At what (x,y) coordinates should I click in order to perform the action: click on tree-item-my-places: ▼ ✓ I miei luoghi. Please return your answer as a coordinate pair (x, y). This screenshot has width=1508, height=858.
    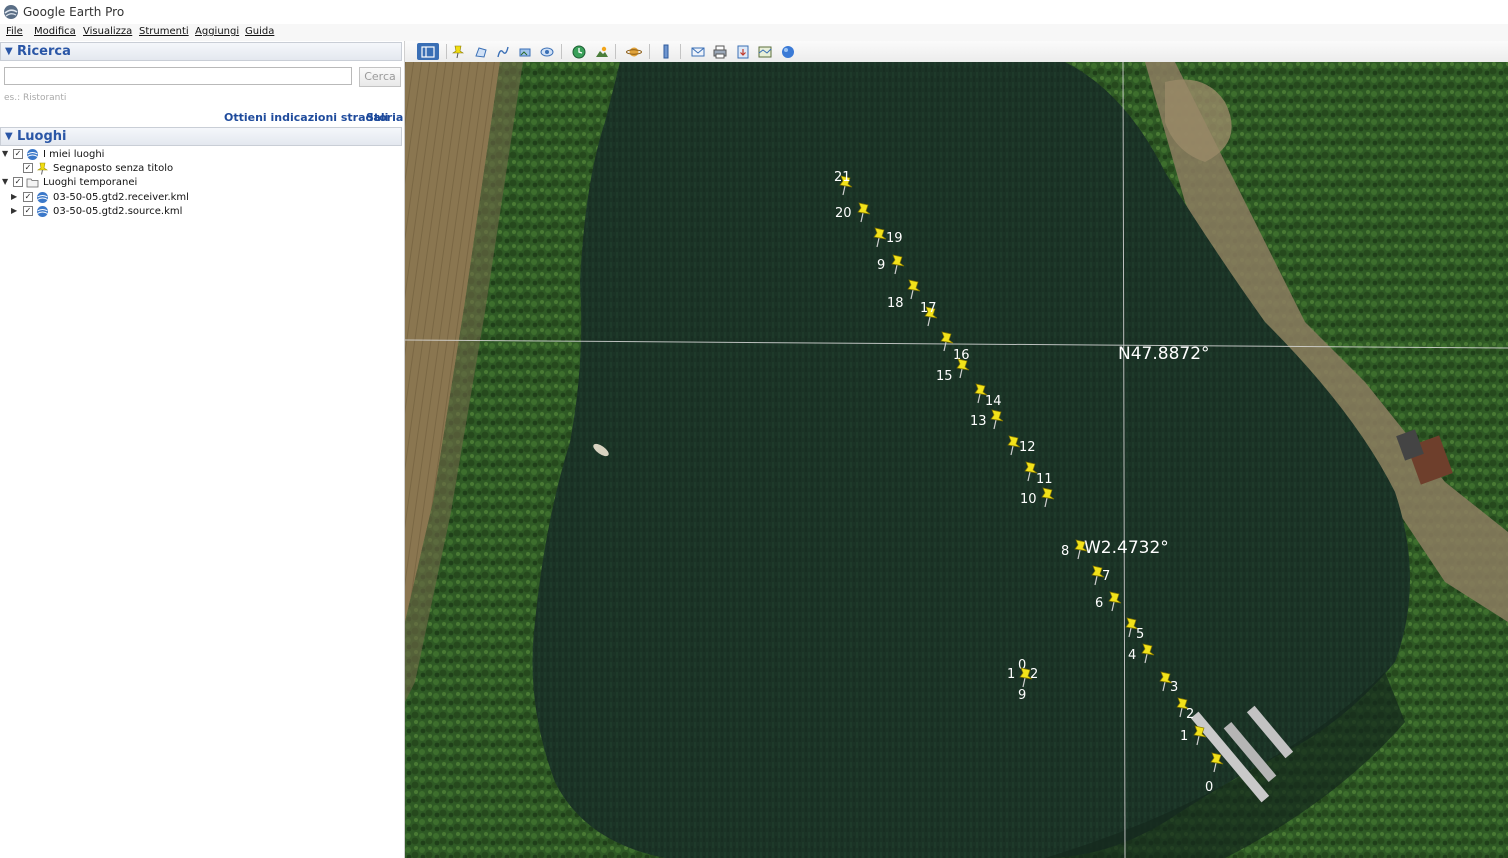
    Looking at the image, I should click on (200, 155).